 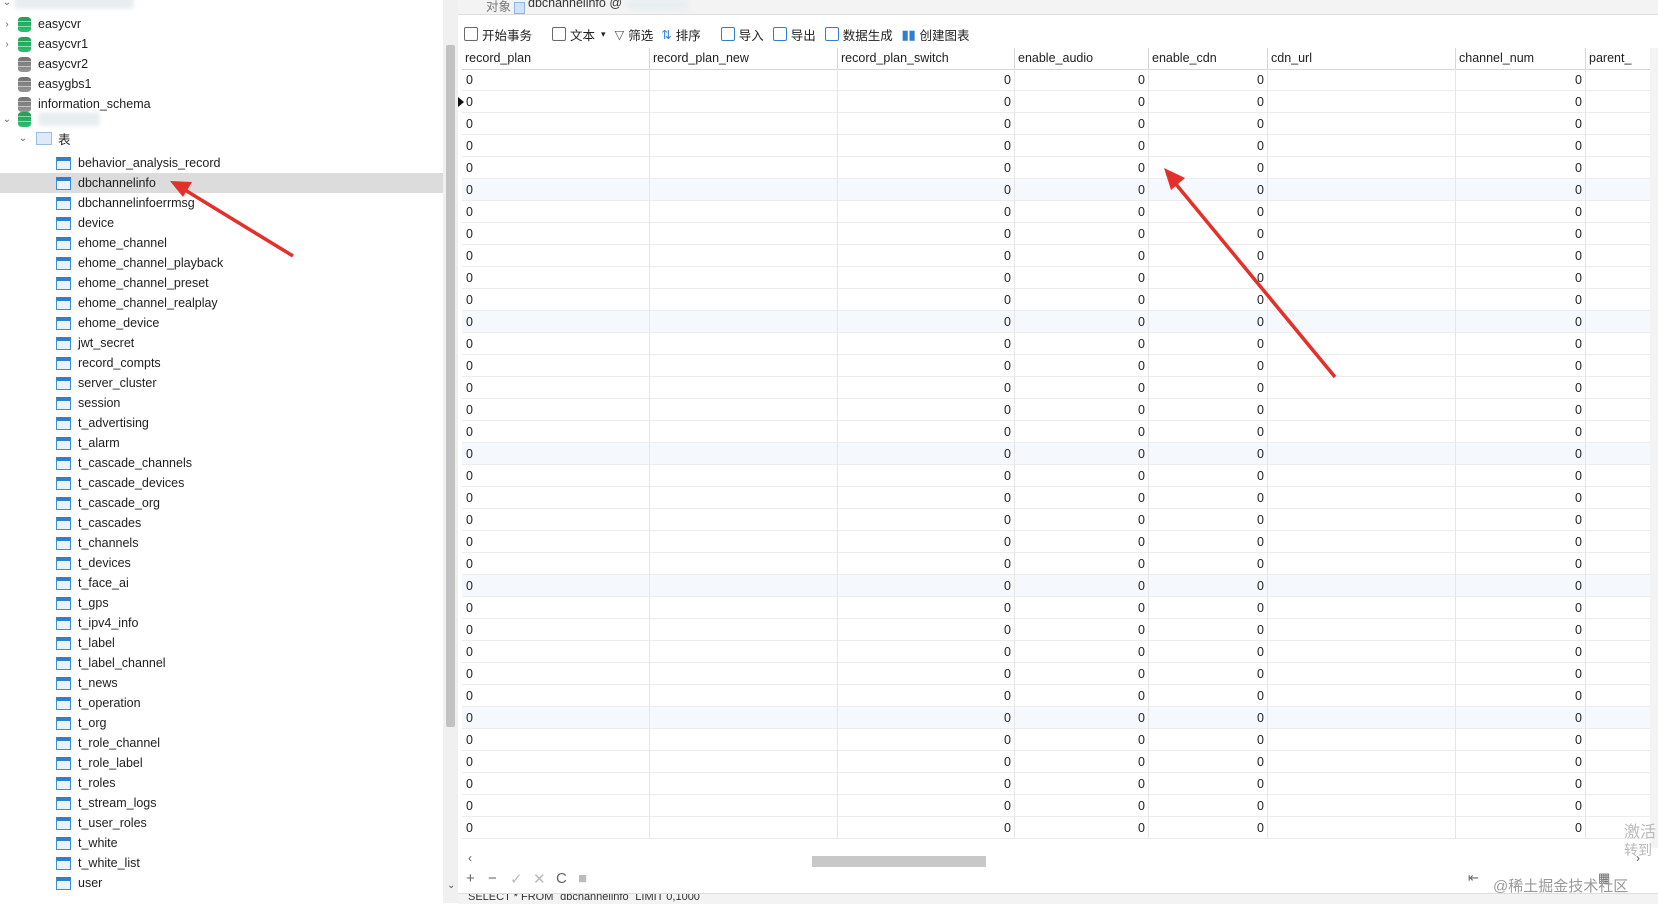 What do you see at coordinates (221, 423) in the screenshot?
I see `tree-row-table: t_advertising` at bounding box center [221, 423].